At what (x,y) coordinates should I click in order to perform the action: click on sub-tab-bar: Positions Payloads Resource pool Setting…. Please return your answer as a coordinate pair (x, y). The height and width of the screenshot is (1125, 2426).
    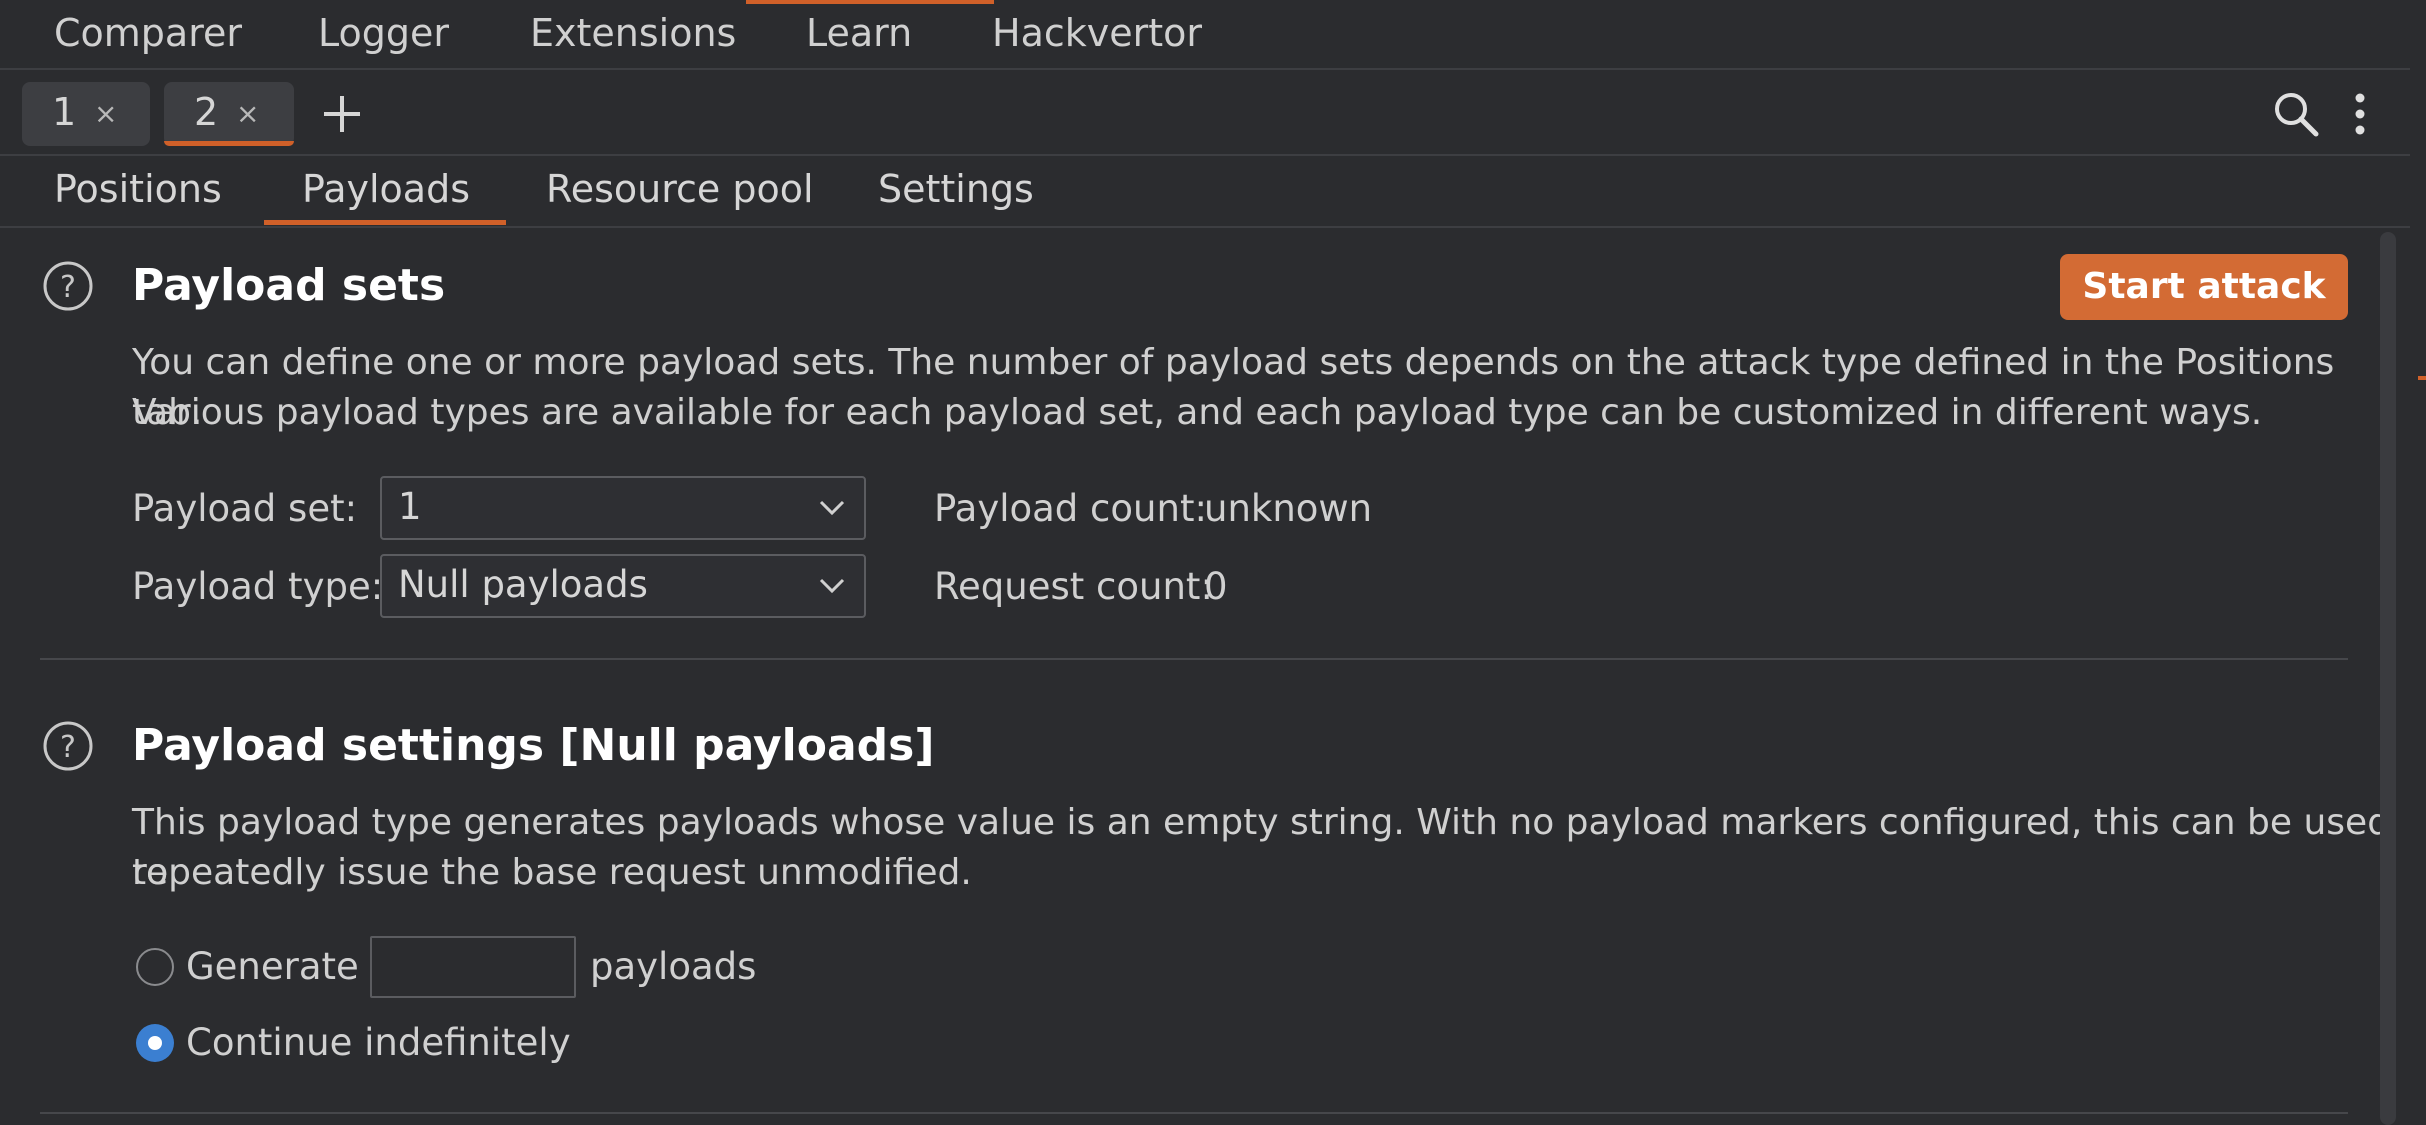
    Looking at the image, I should click on (1205, 192).